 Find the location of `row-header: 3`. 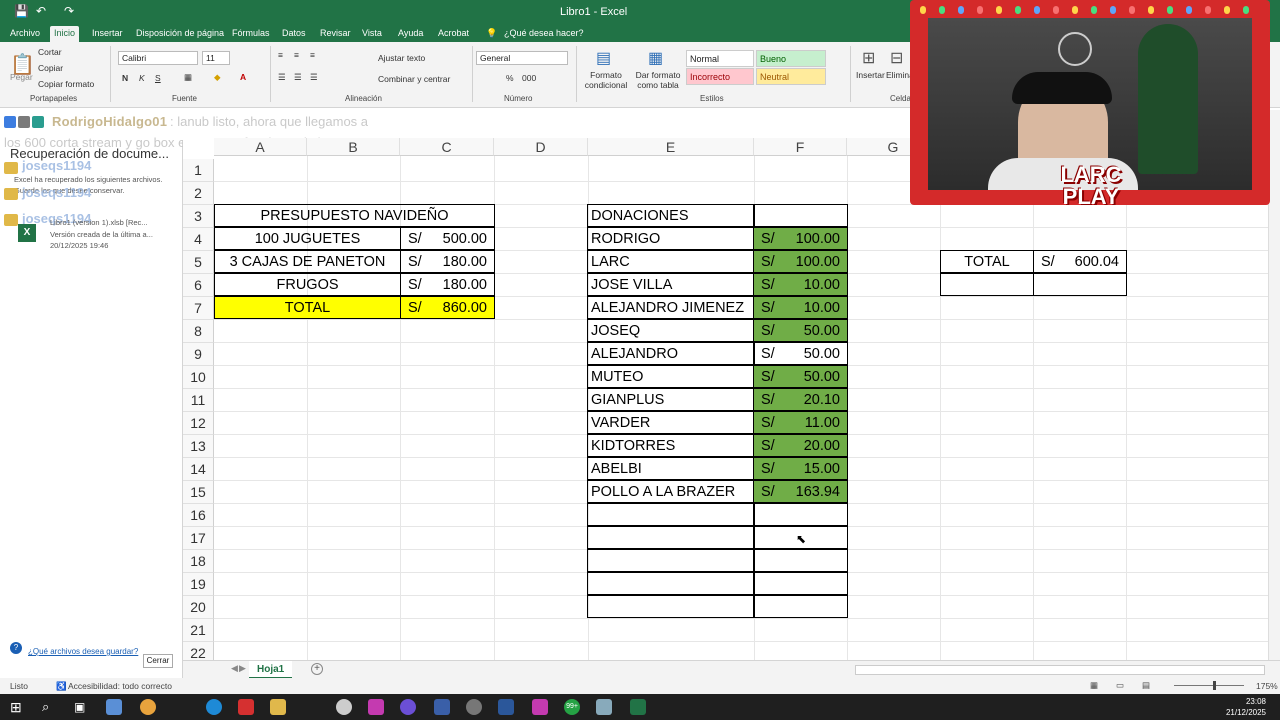

row-header: 3 is located at coordinates (198, 216).